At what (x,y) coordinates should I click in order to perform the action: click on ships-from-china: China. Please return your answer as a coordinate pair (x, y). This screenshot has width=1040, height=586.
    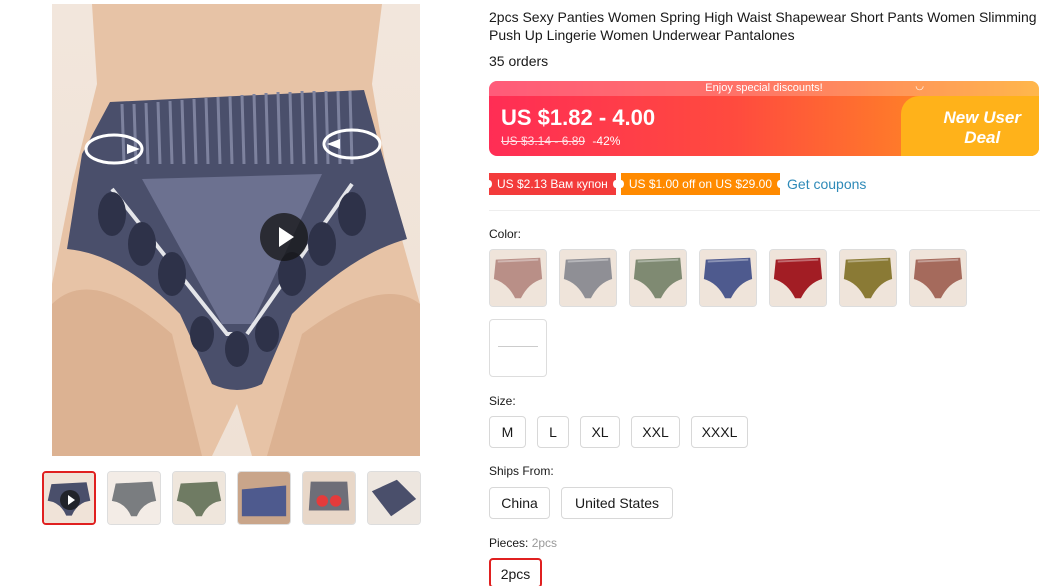
    Looking at the image, I should click on (519, 503).